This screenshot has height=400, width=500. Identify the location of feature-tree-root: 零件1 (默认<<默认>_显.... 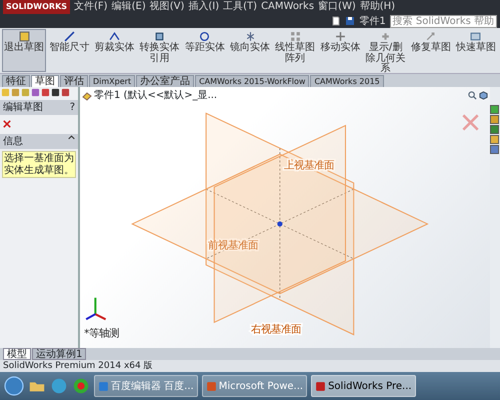
(156, 95).